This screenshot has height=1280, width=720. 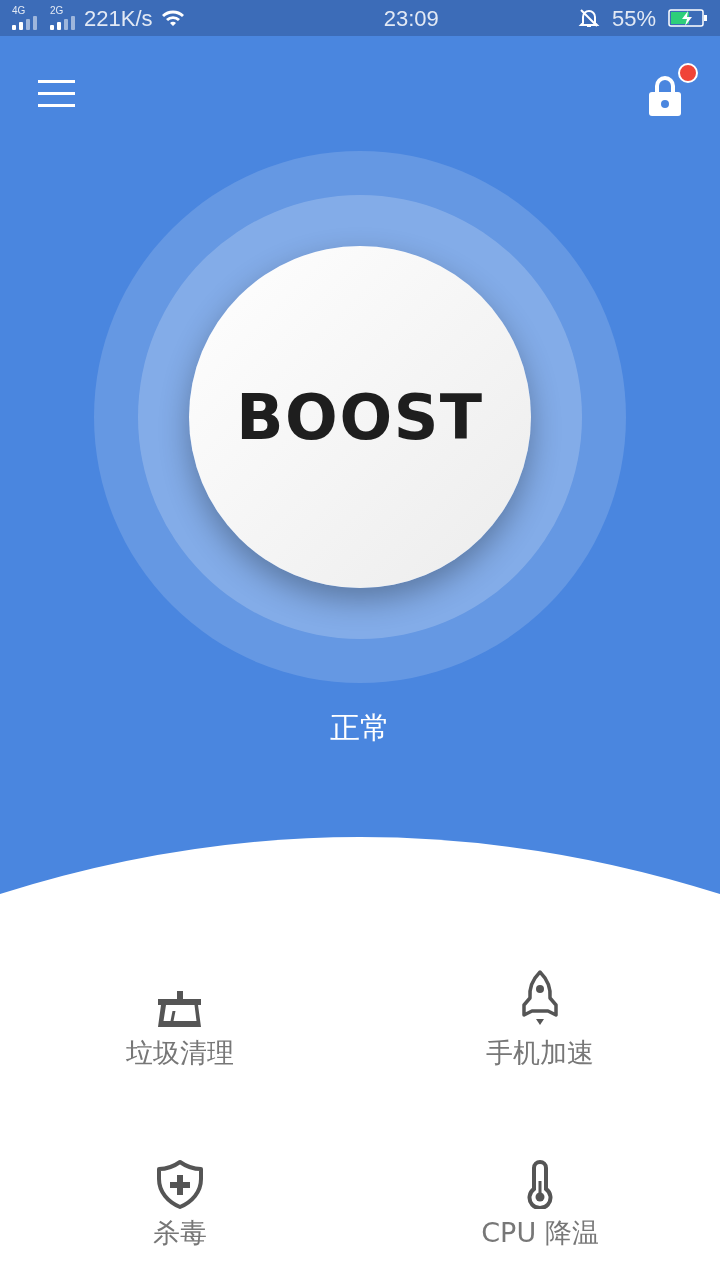 What do you see at coordinates (540, 1181) in the screenshot?
I see `feature-button: CPU 降温` at bounding box center [540, 1181].